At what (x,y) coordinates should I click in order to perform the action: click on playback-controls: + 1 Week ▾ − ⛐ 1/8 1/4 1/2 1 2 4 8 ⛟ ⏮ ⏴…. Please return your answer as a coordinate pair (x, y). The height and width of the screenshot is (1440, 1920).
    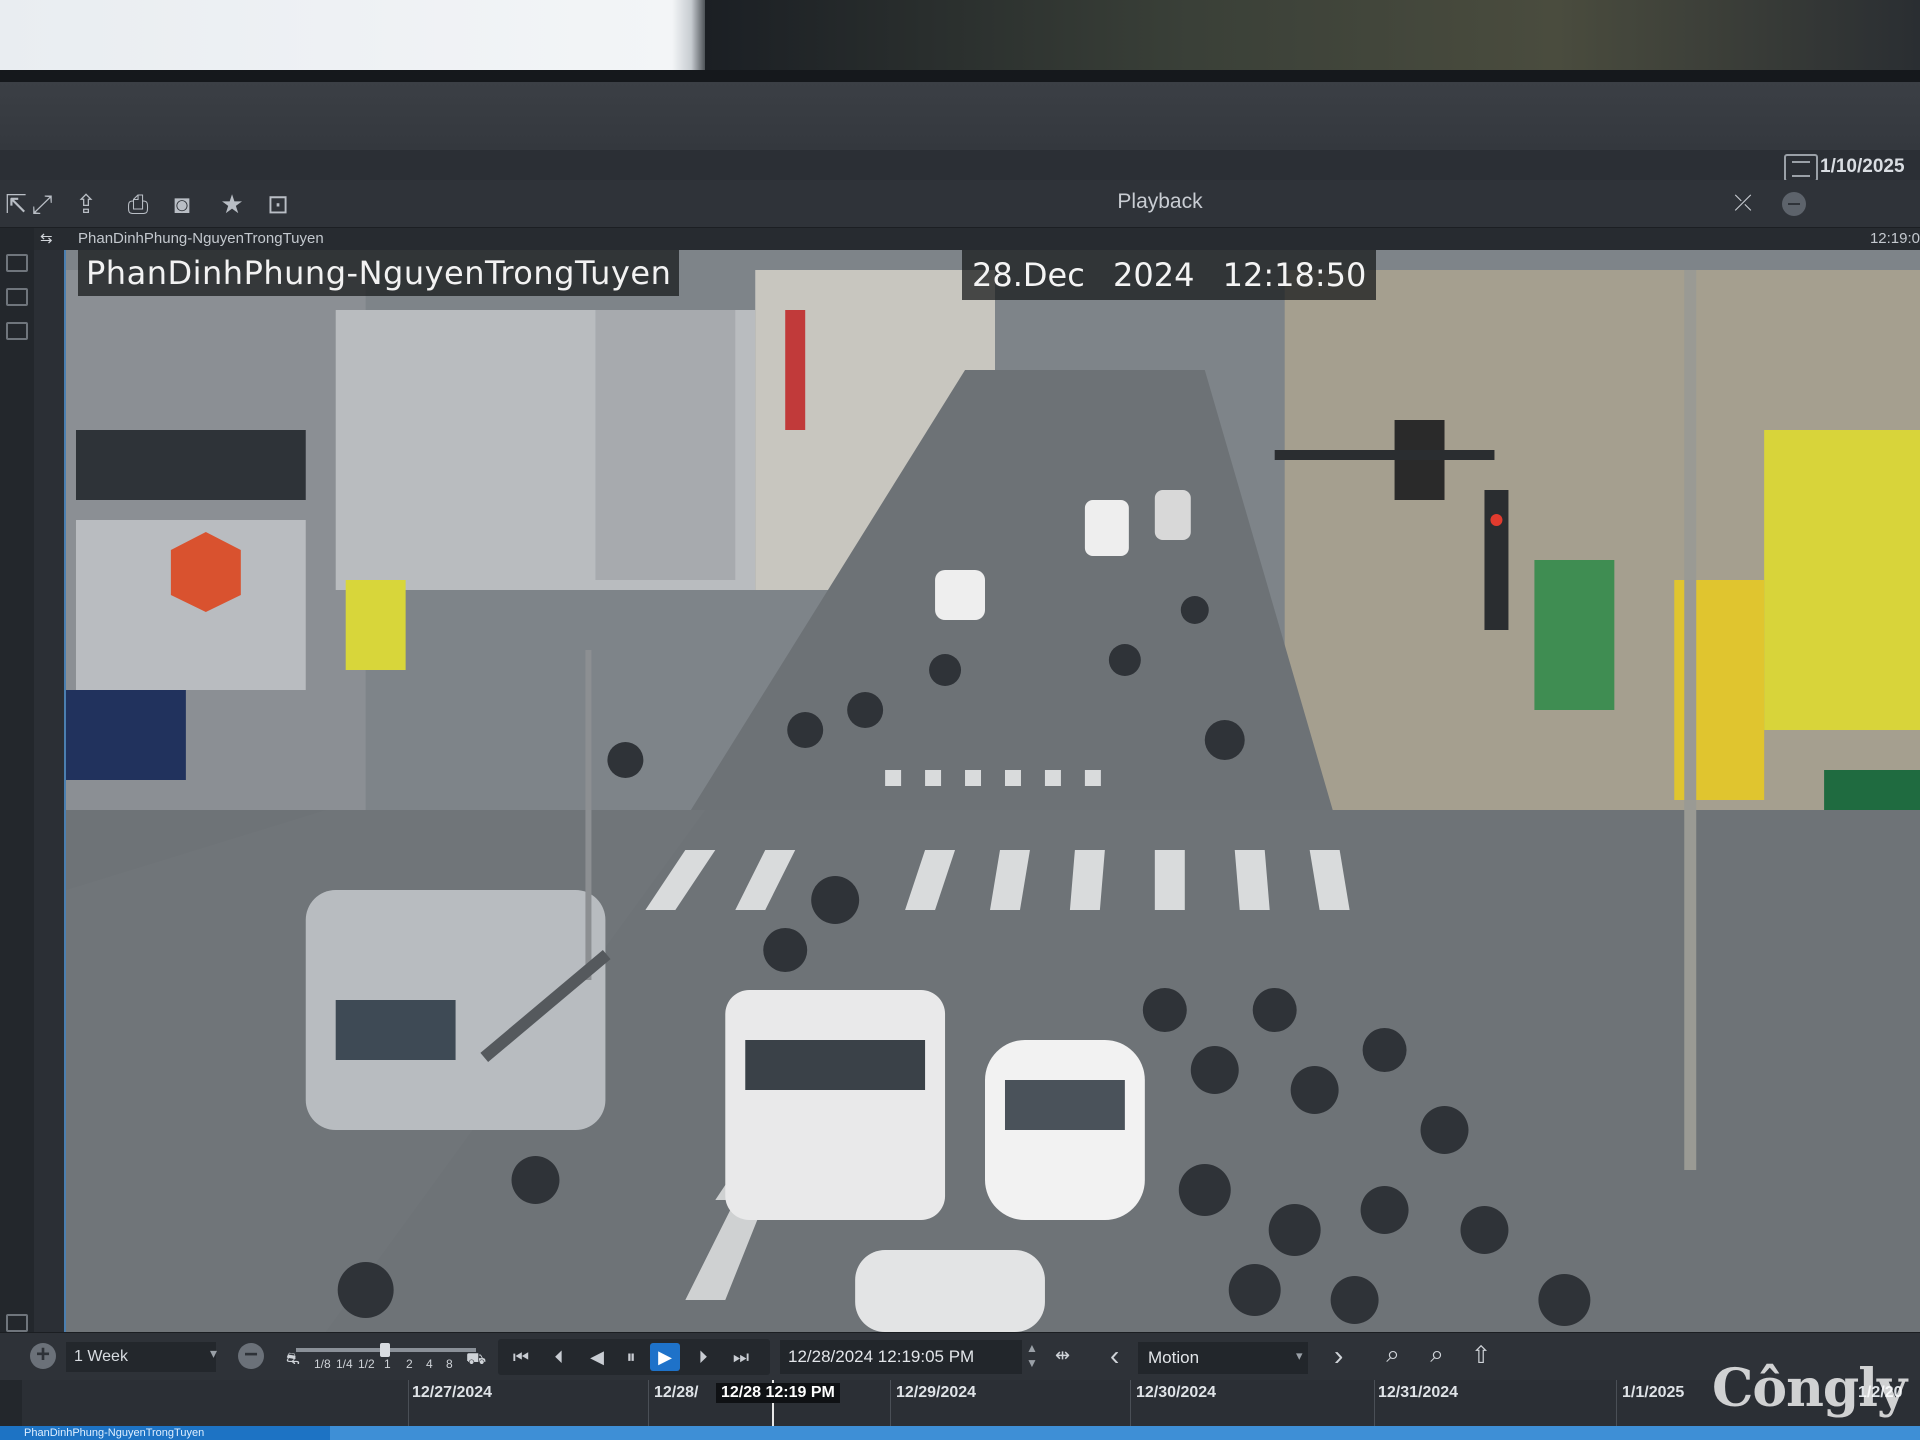
    Looking at the image, I should click on (960, 1356).